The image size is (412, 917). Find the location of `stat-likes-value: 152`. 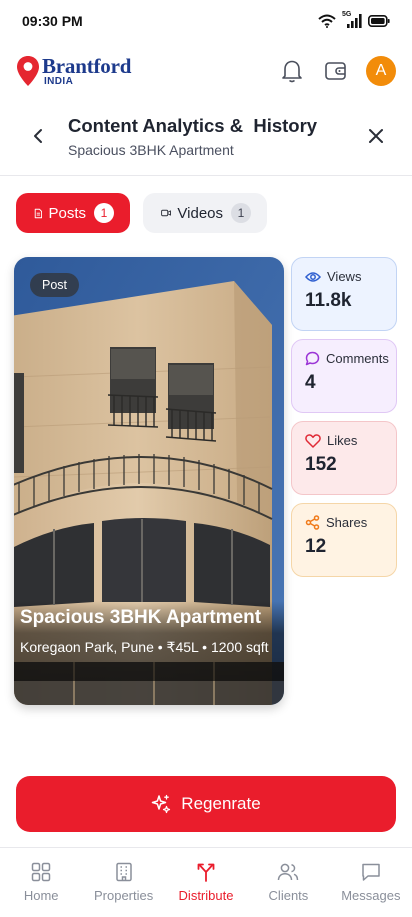

stat-likes-value: 152 is located at coordinates (321, 464).